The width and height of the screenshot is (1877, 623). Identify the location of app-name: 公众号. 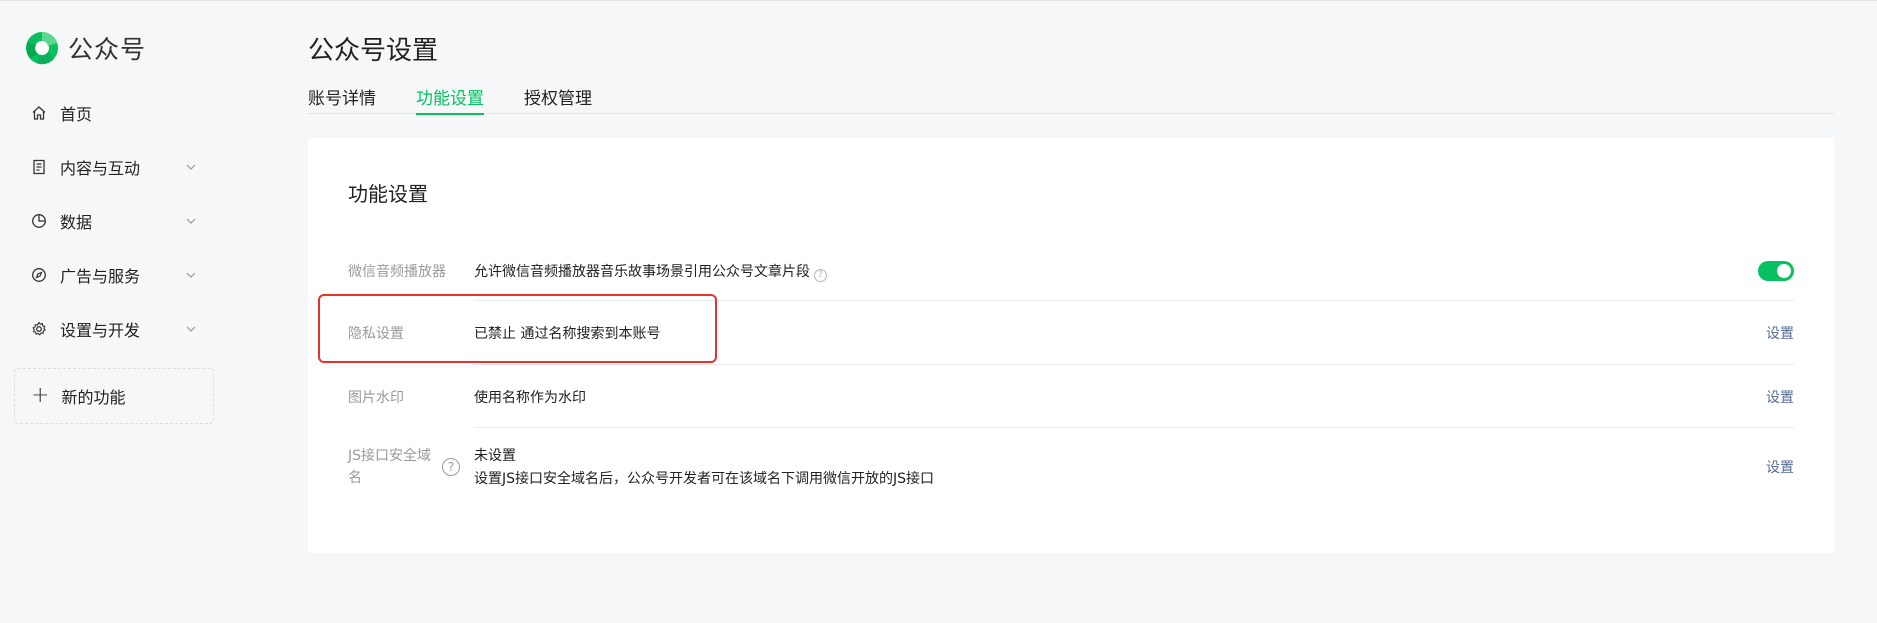
(107, 49).